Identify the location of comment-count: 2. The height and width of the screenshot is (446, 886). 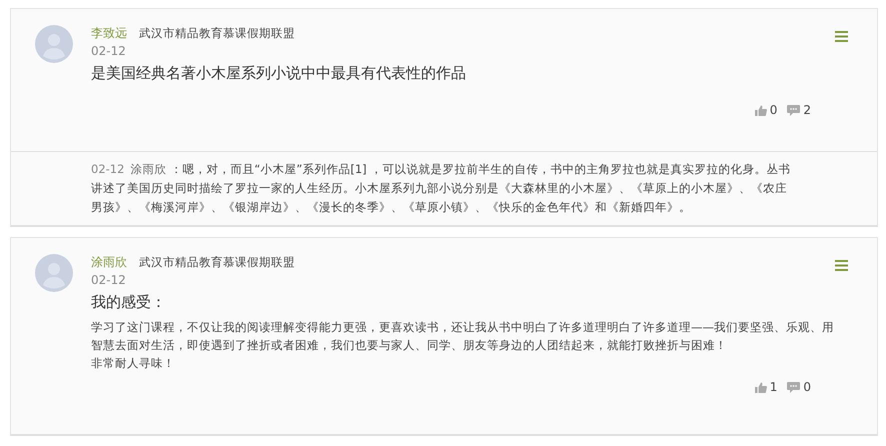
(807, 110).